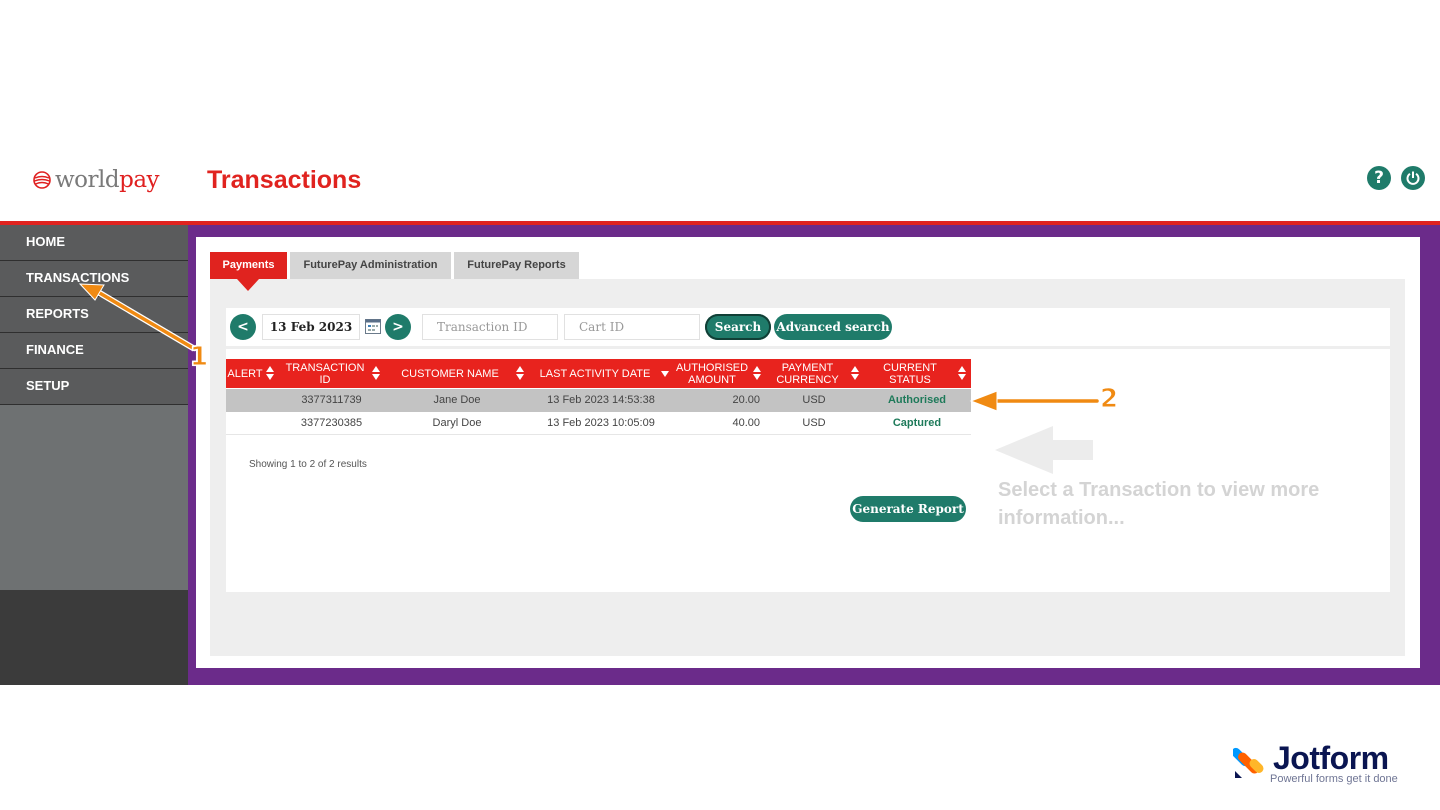 This screenshot has width=1440, height=810. I want to click on advanced-search-button: Advanced search, so click(833, 327).